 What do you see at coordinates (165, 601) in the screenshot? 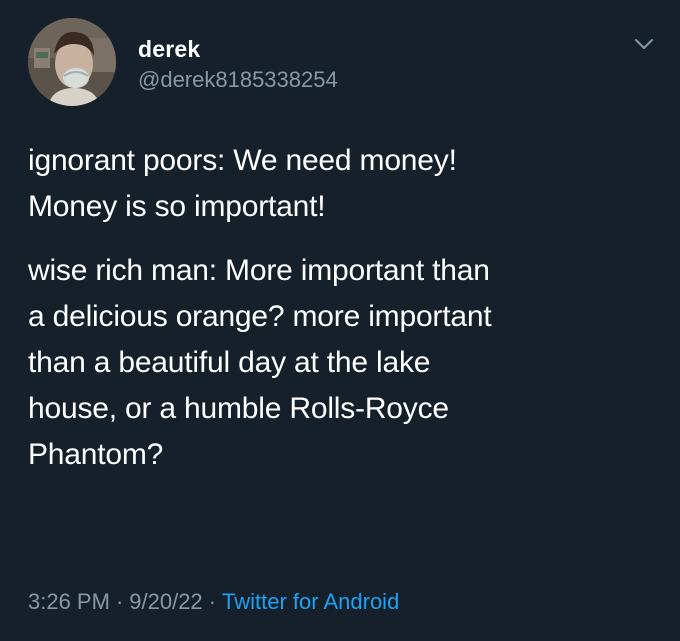
I see `tweet-date: 9/20/22` at bounding box center [165, 601].